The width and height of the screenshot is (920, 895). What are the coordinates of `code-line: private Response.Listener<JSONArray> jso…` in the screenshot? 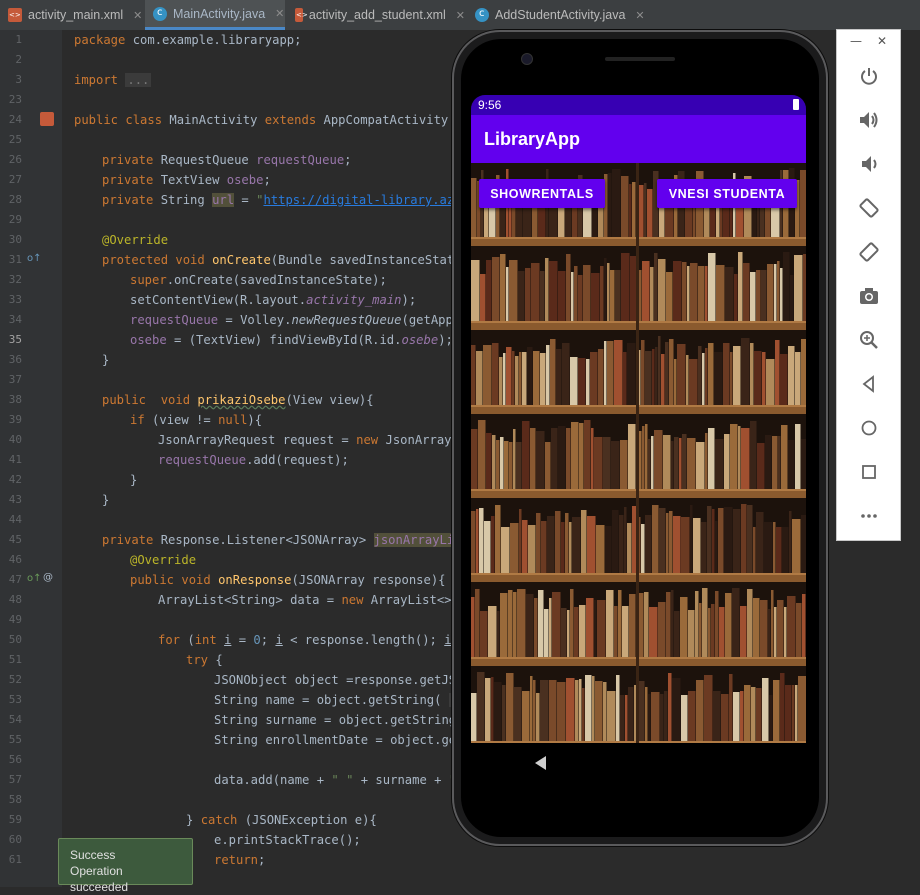 It's located at (285, 540).